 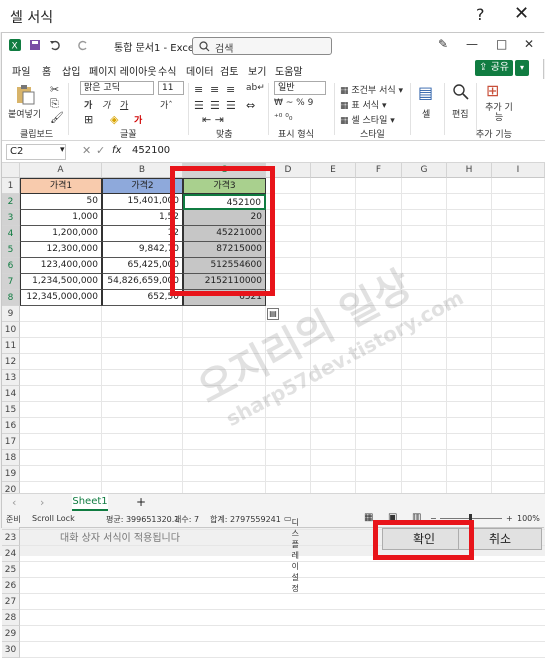 What do you see at coordinates (11, 538) in the screenshot?
I see `row-header: 23` at bounding box center [11, 538].